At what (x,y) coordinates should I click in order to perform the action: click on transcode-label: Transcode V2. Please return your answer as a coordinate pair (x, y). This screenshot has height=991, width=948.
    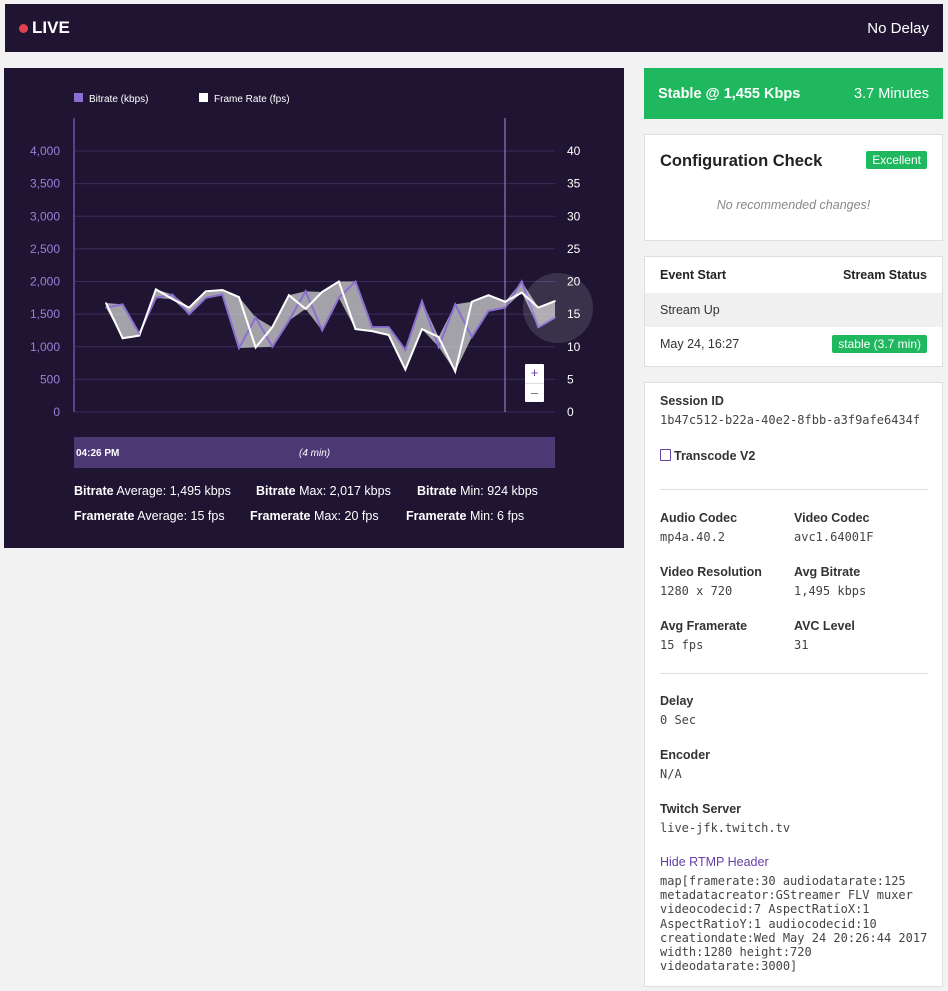
    Looking at the image, I should click on (707, 456).